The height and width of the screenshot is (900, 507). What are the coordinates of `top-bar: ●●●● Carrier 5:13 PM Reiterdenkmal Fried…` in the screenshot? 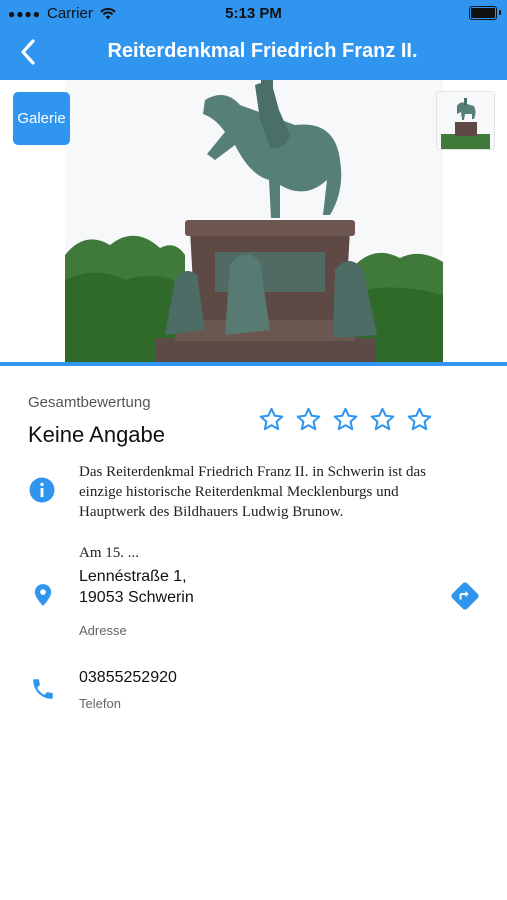 It's located at (253, 40).